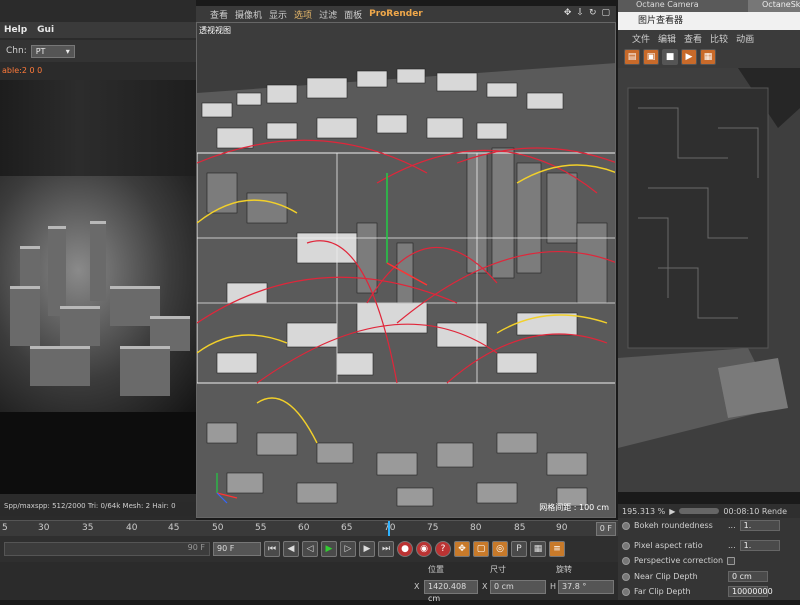 The width and height of the screenshot is (800, 605). Describe the element at coordinates (651, 57) in the screenshot. I see `save-icon: ▣` at that location.